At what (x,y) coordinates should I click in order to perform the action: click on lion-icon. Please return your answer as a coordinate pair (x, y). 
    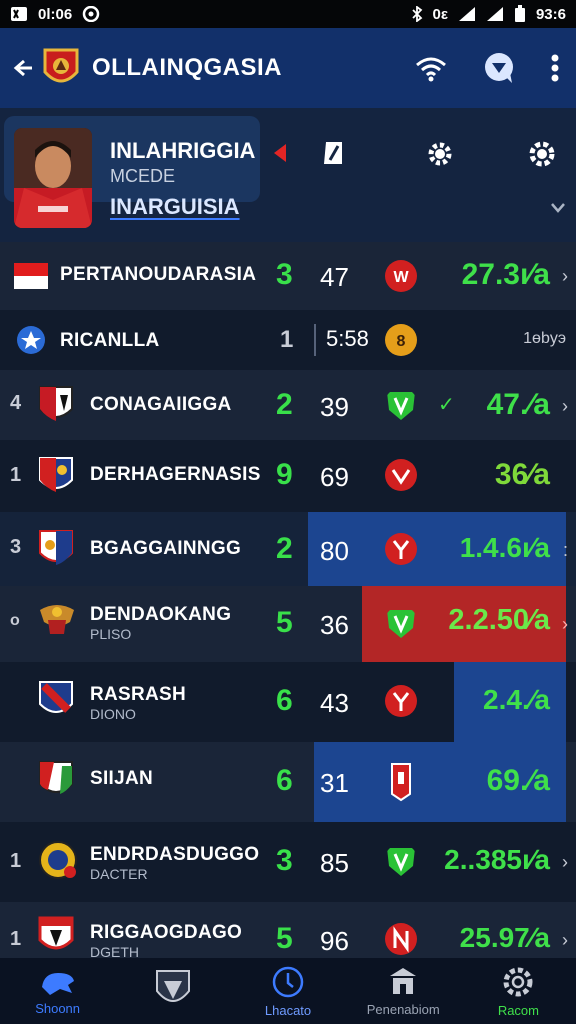
    Looking at the image, I should click on (57, 983).